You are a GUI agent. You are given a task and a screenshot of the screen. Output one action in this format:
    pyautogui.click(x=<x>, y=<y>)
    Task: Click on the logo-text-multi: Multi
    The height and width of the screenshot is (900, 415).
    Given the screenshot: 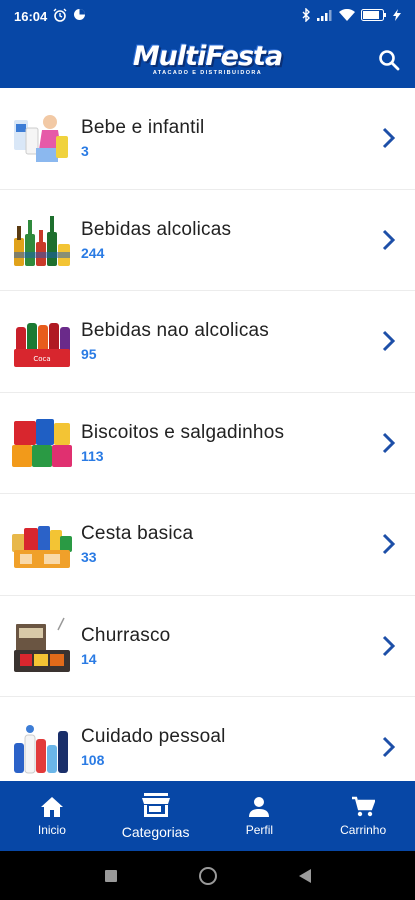 What is the action you would take?
    pyautogui.click(x=169, y=57)
    